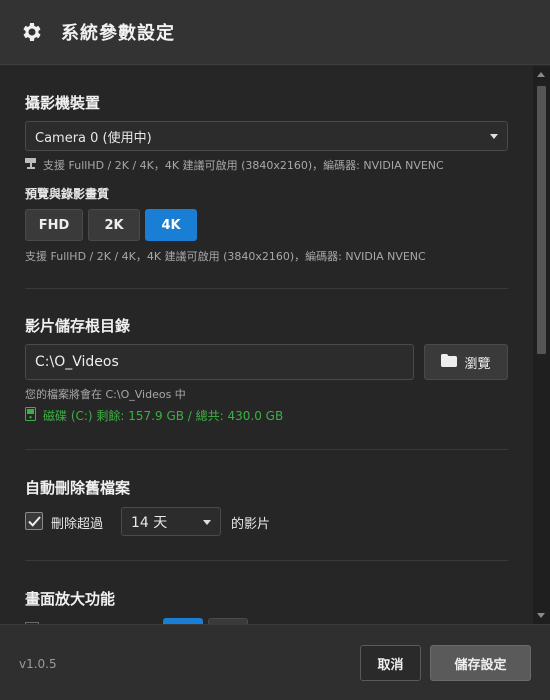 The height and width of the screenshot is (700, 550). Describe the element at coordinates (93, 138) in the screenshot. I see `camera-select-value: Camera 0 (使用中)` at that location.